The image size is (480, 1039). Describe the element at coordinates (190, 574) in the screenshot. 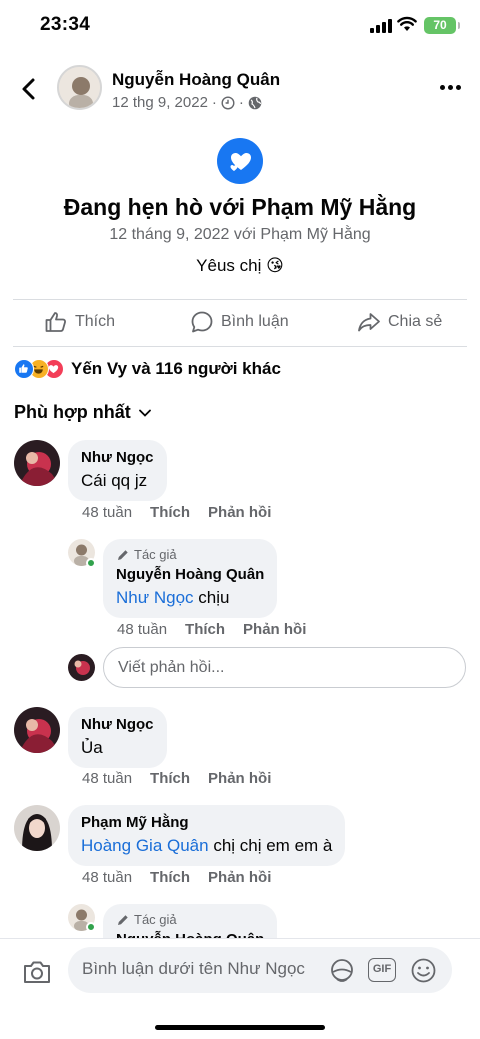

I see `commenter-name: Nguyễn Hoàng Quân` at that location.